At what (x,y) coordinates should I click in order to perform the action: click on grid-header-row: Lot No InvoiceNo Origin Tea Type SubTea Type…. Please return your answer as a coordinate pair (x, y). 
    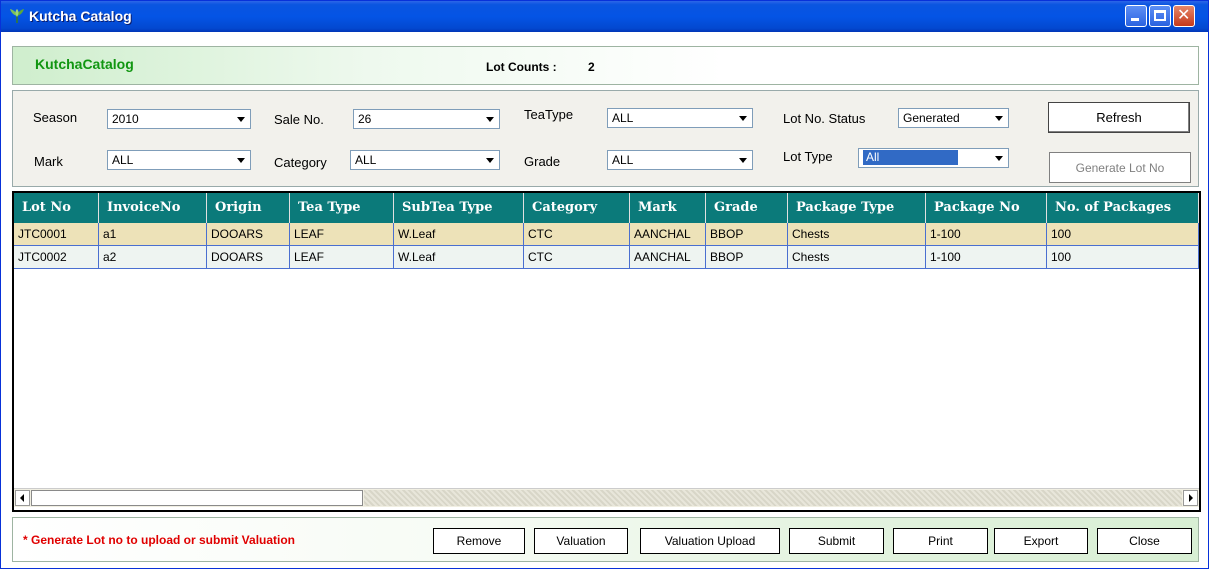
    Looking at the image, I should click on (606, 208).